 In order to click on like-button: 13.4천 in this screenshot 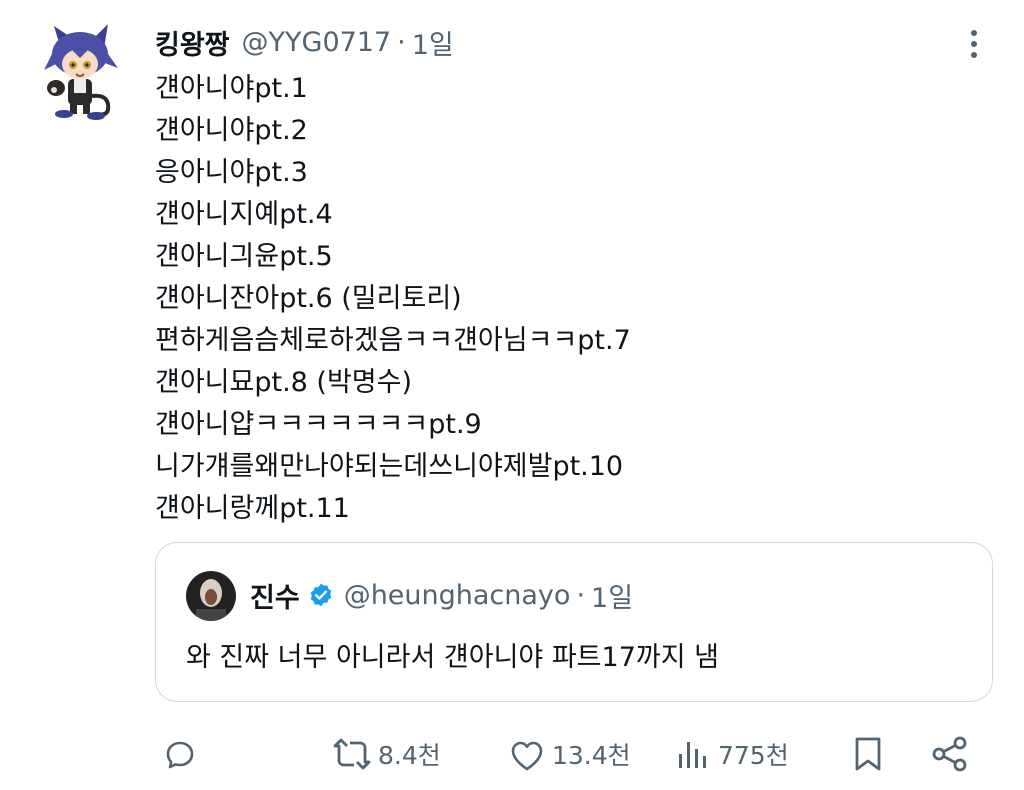, I will do `click(568, 754)`.